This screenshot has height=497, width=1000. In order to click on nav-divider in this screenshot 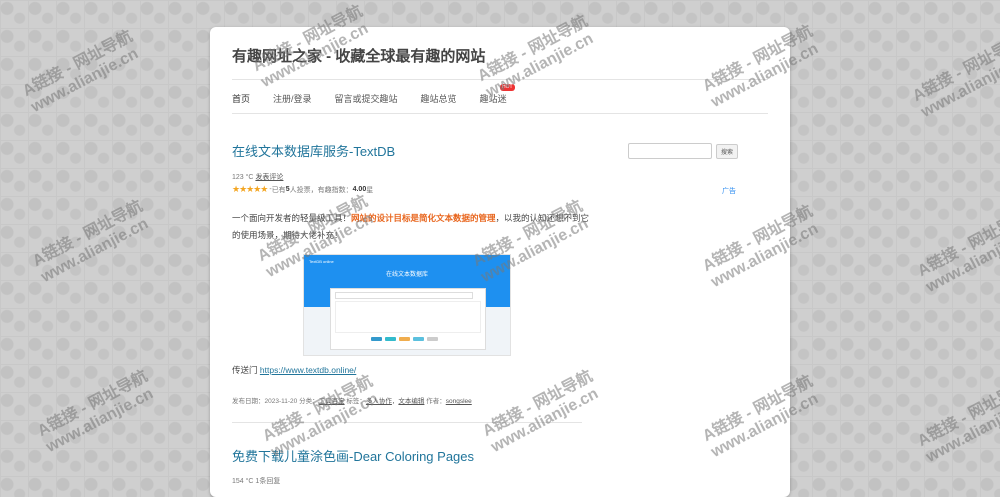, I will do `click(500, 113)`.